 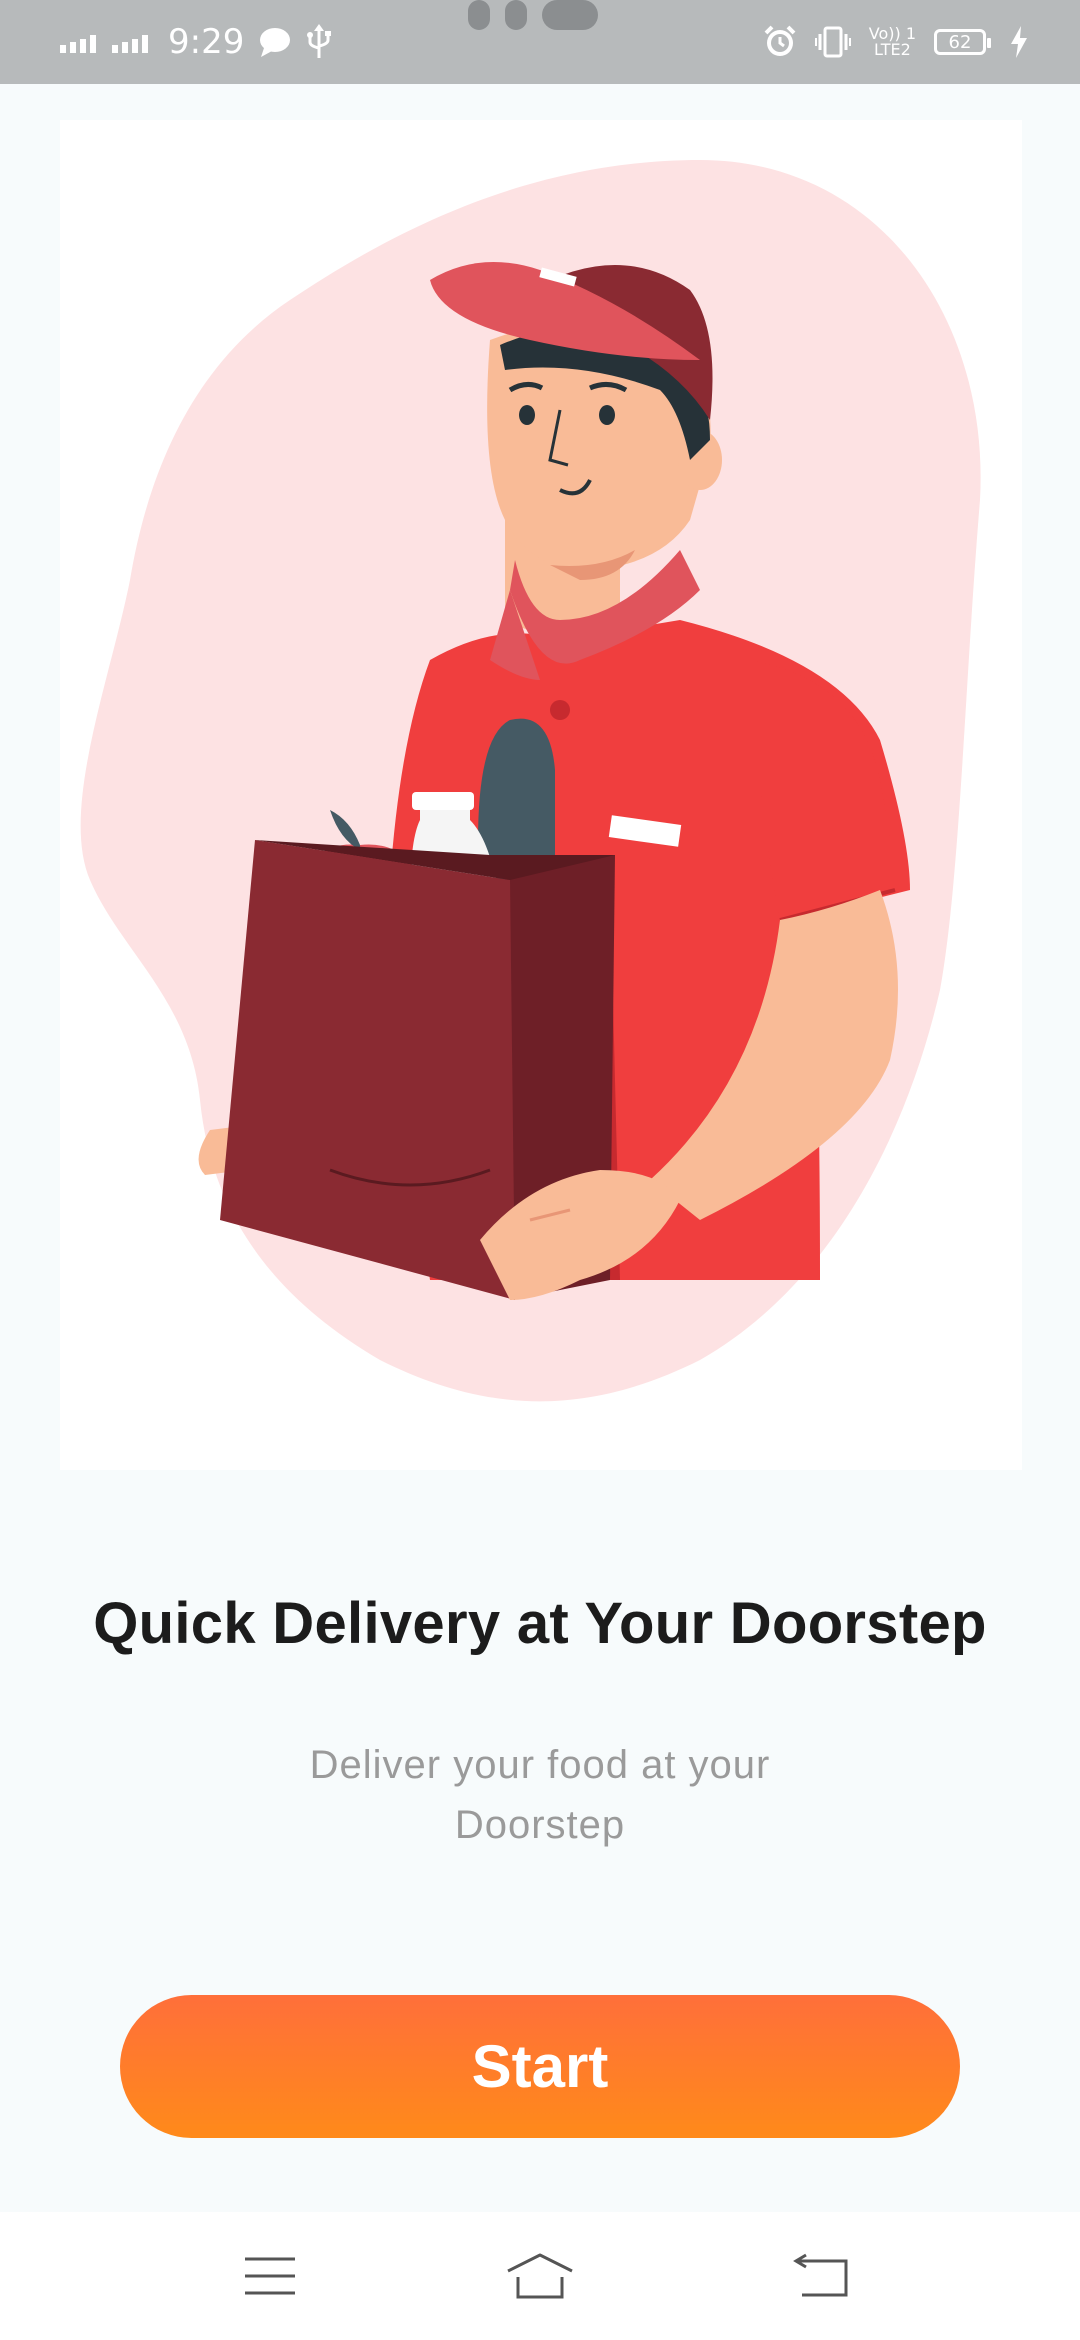 What do you see at coordinates (275, 42) in the screenshot?
I see `chat-bubble-icon` at bounding box center [275, 42].